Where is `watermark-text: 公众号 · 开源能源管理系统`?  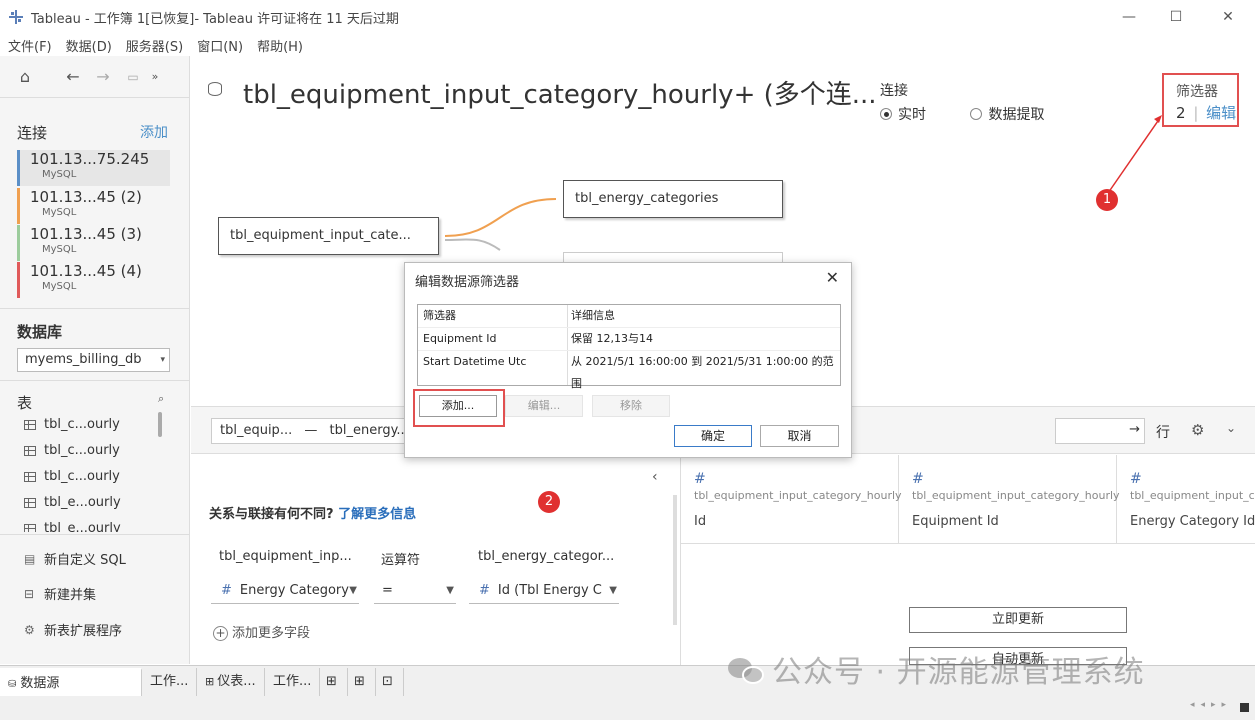
watermark-text: 公众号 · 开源能源管理系统 is located at coordinates (958, 672).